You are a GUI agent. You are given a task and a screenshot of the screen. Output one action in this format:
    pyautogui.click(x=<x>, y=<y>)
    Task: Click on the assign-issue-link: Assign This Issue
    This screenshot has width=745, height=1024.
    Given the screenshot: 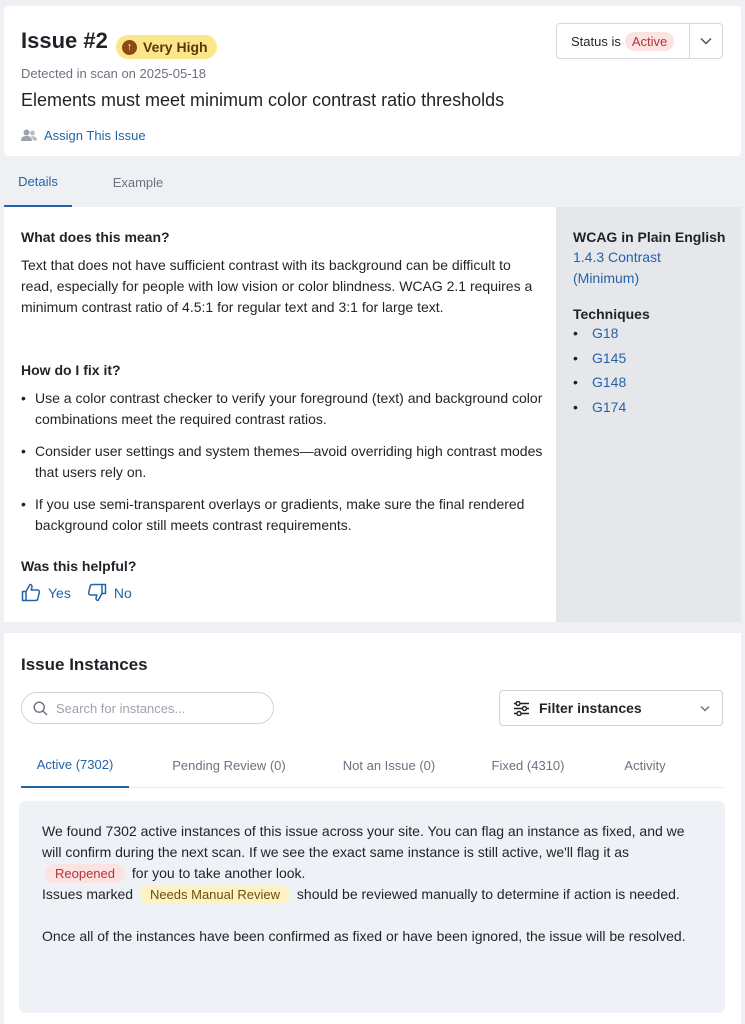 What is the action you would take?
    pyautogui.click(x=83, y=135)
    